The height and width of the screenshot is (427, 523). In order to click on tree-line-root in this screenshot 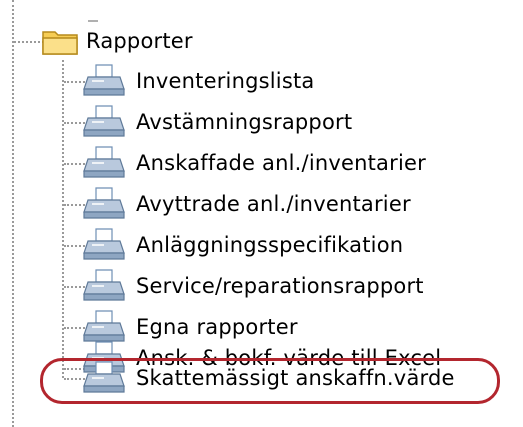, I will do `click(13, 213)`.